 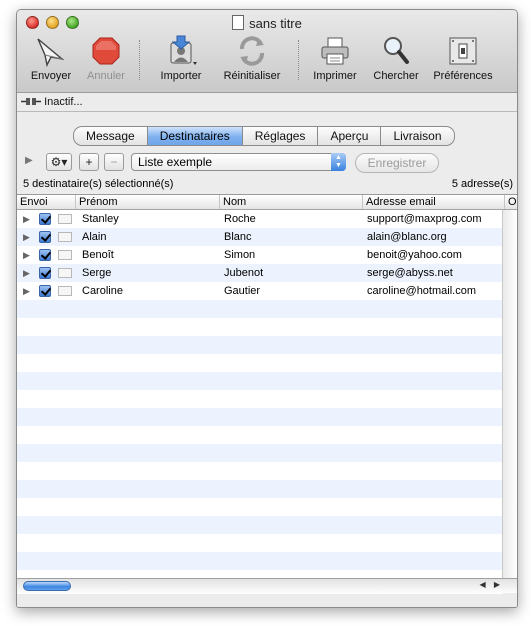 What do you see at coordinates (51, 76) in the screenshot?
I see `send-label: Envoyer` at bounding box center [51, 76].